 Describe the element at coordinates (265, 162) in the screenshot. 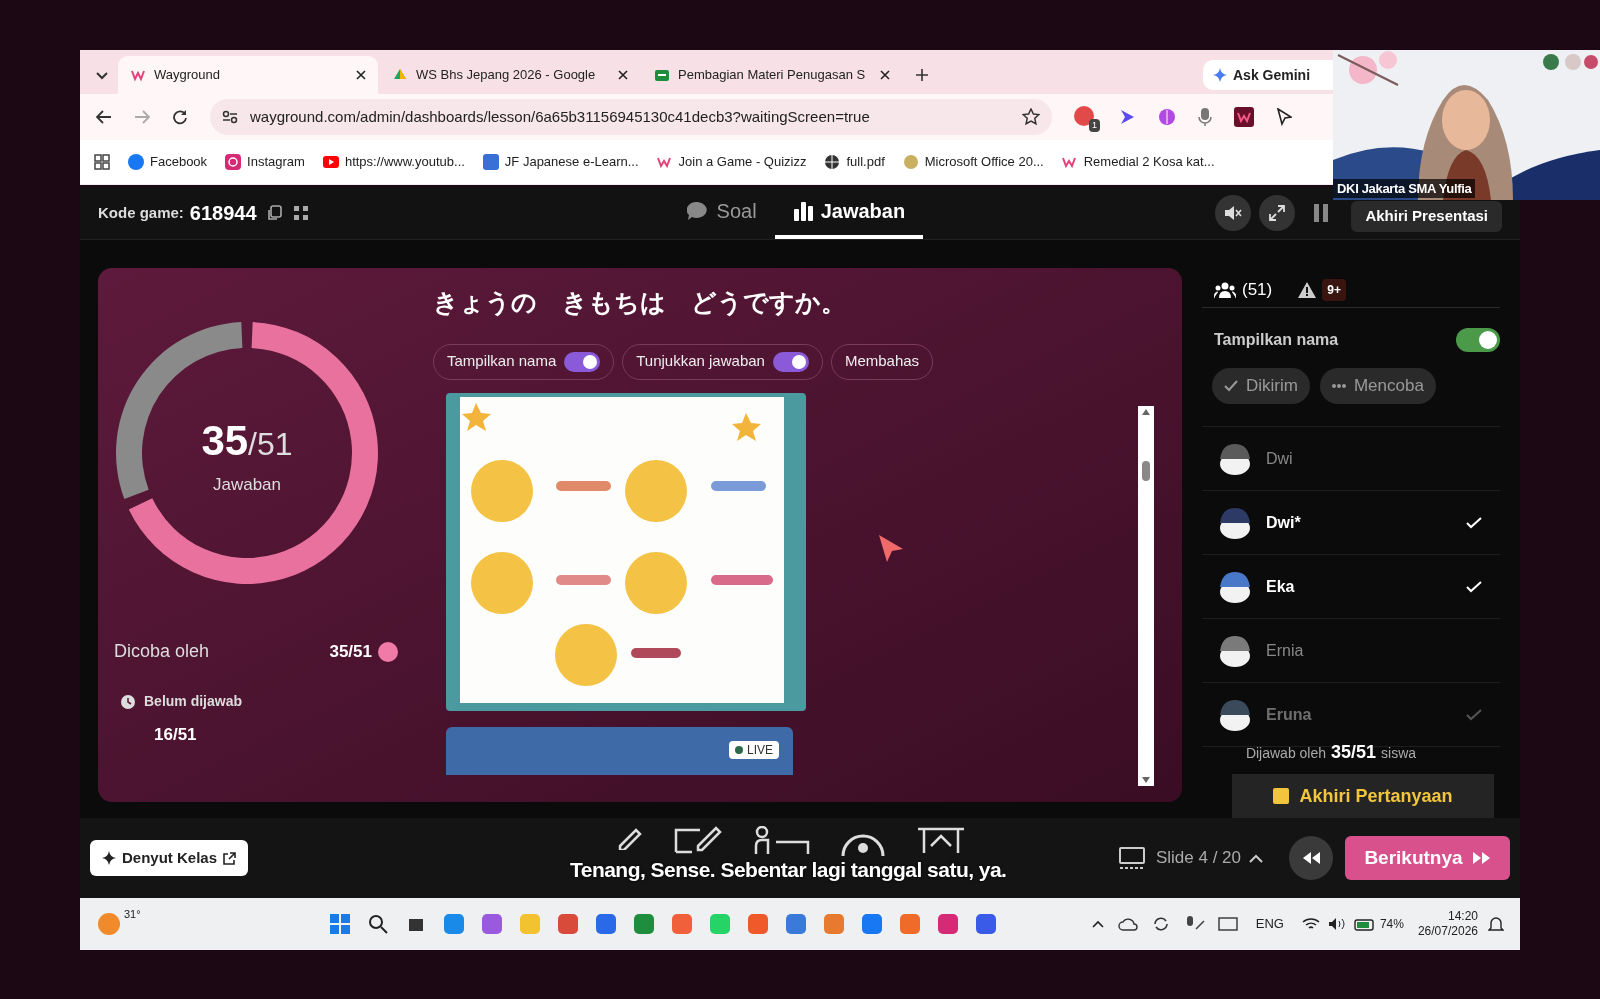

I see `bookmark-link: Instagram` at that location.